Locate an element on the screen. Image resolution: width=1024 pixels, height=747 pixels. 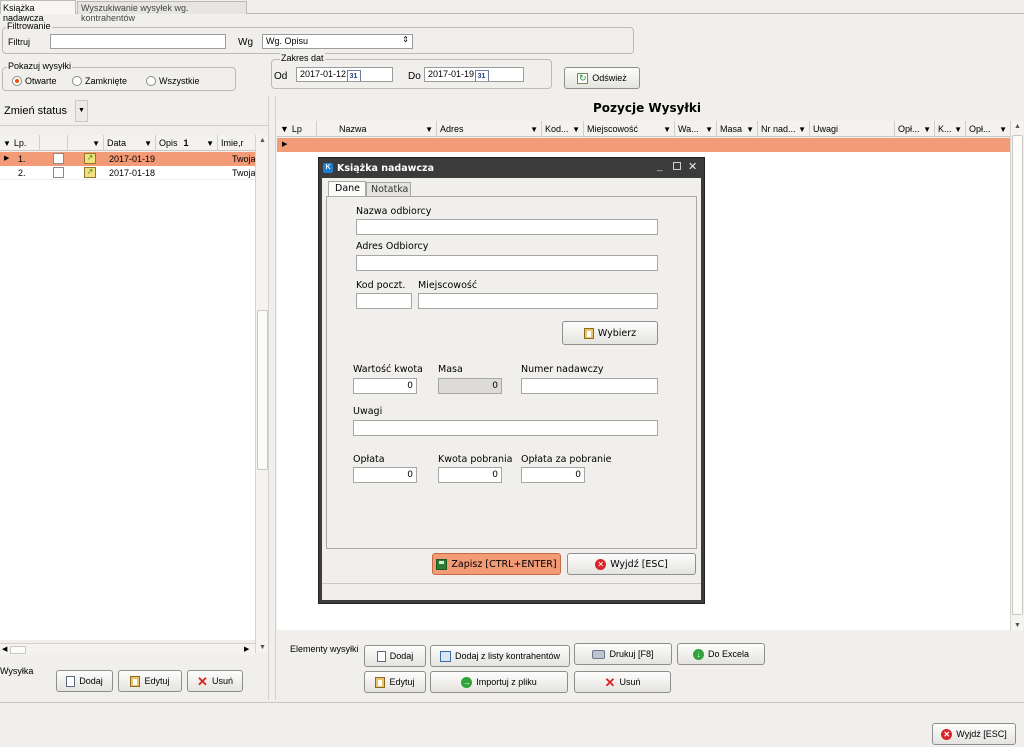
dialog-exit-button: ✕ Wyjdź [ESC] is located at coordinates (631, 564).